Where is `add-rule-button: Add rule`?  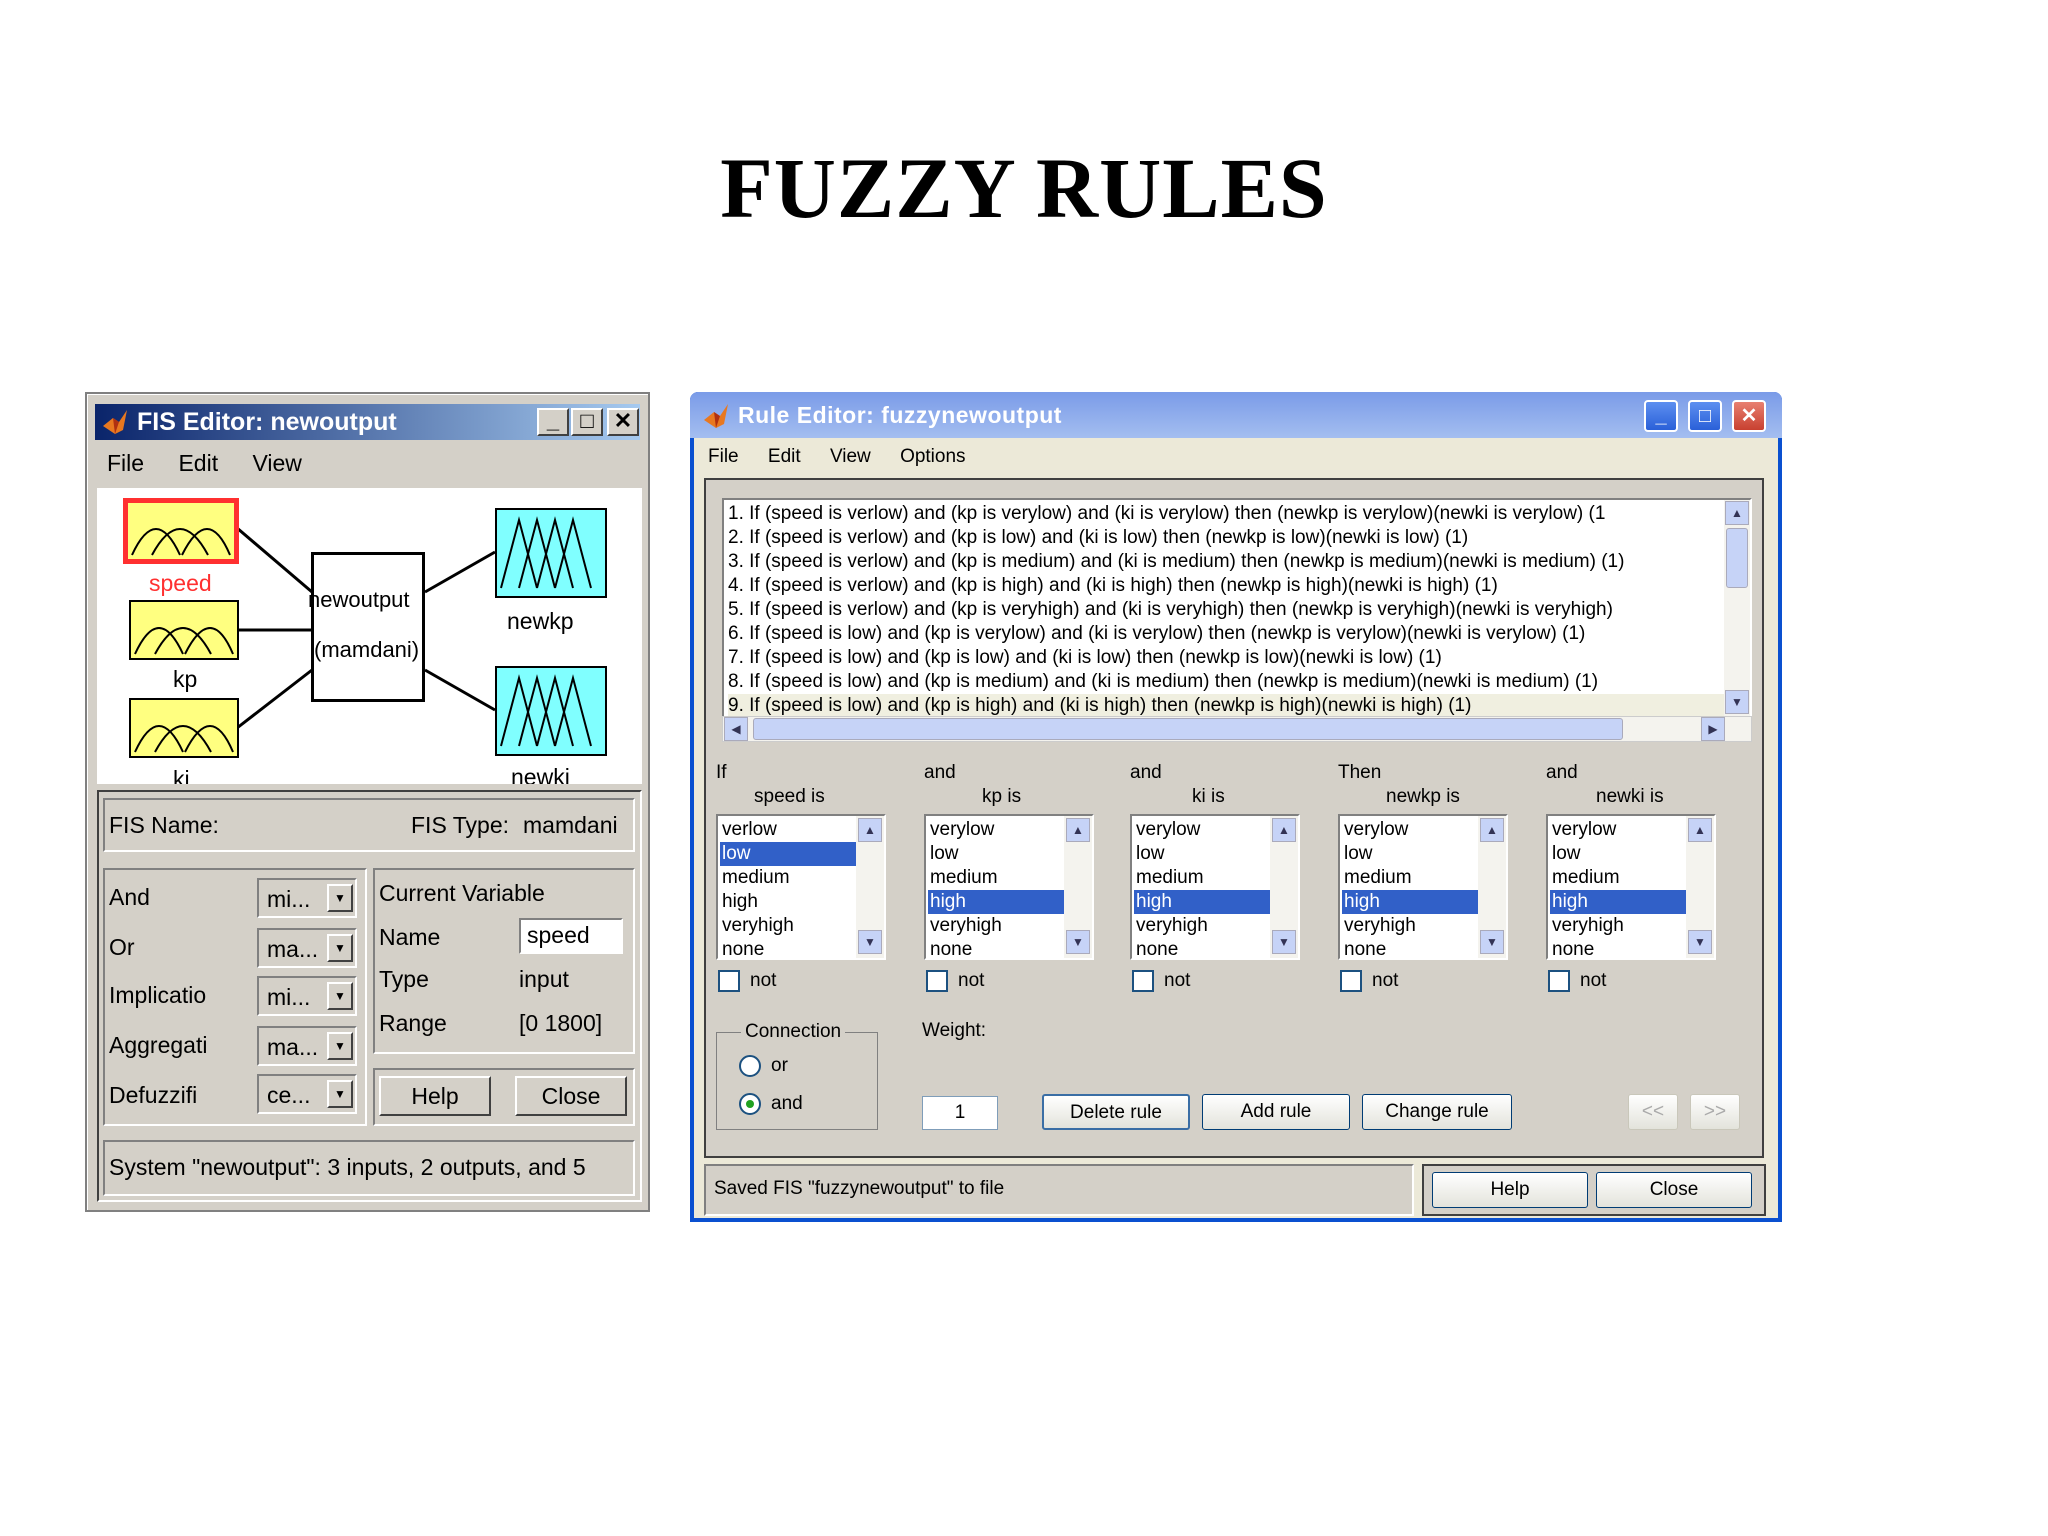 add-rule-button: Add rule is located at coordinates (1276, 1112).